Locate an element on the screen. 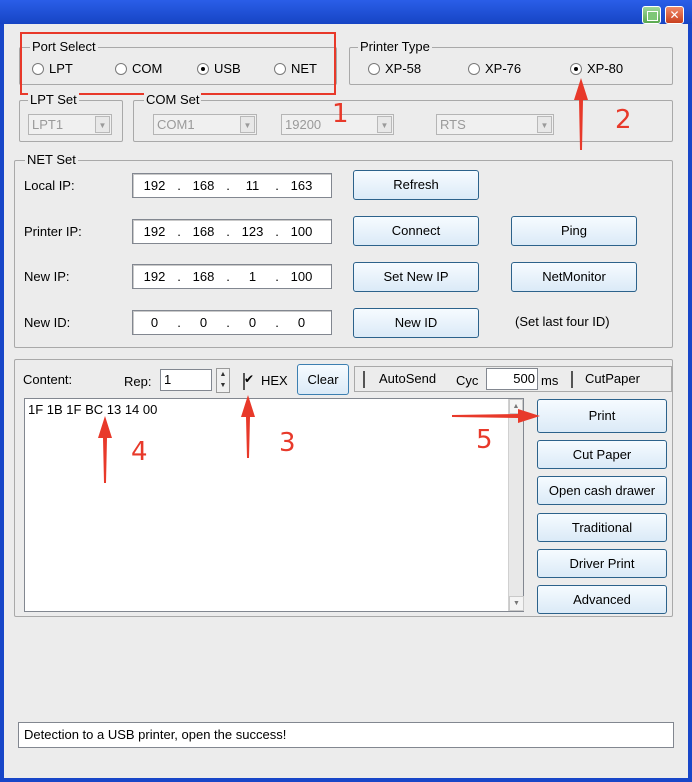 The image size is (692, 782). arrow-up-to-content is located at coordinates (105, 449).